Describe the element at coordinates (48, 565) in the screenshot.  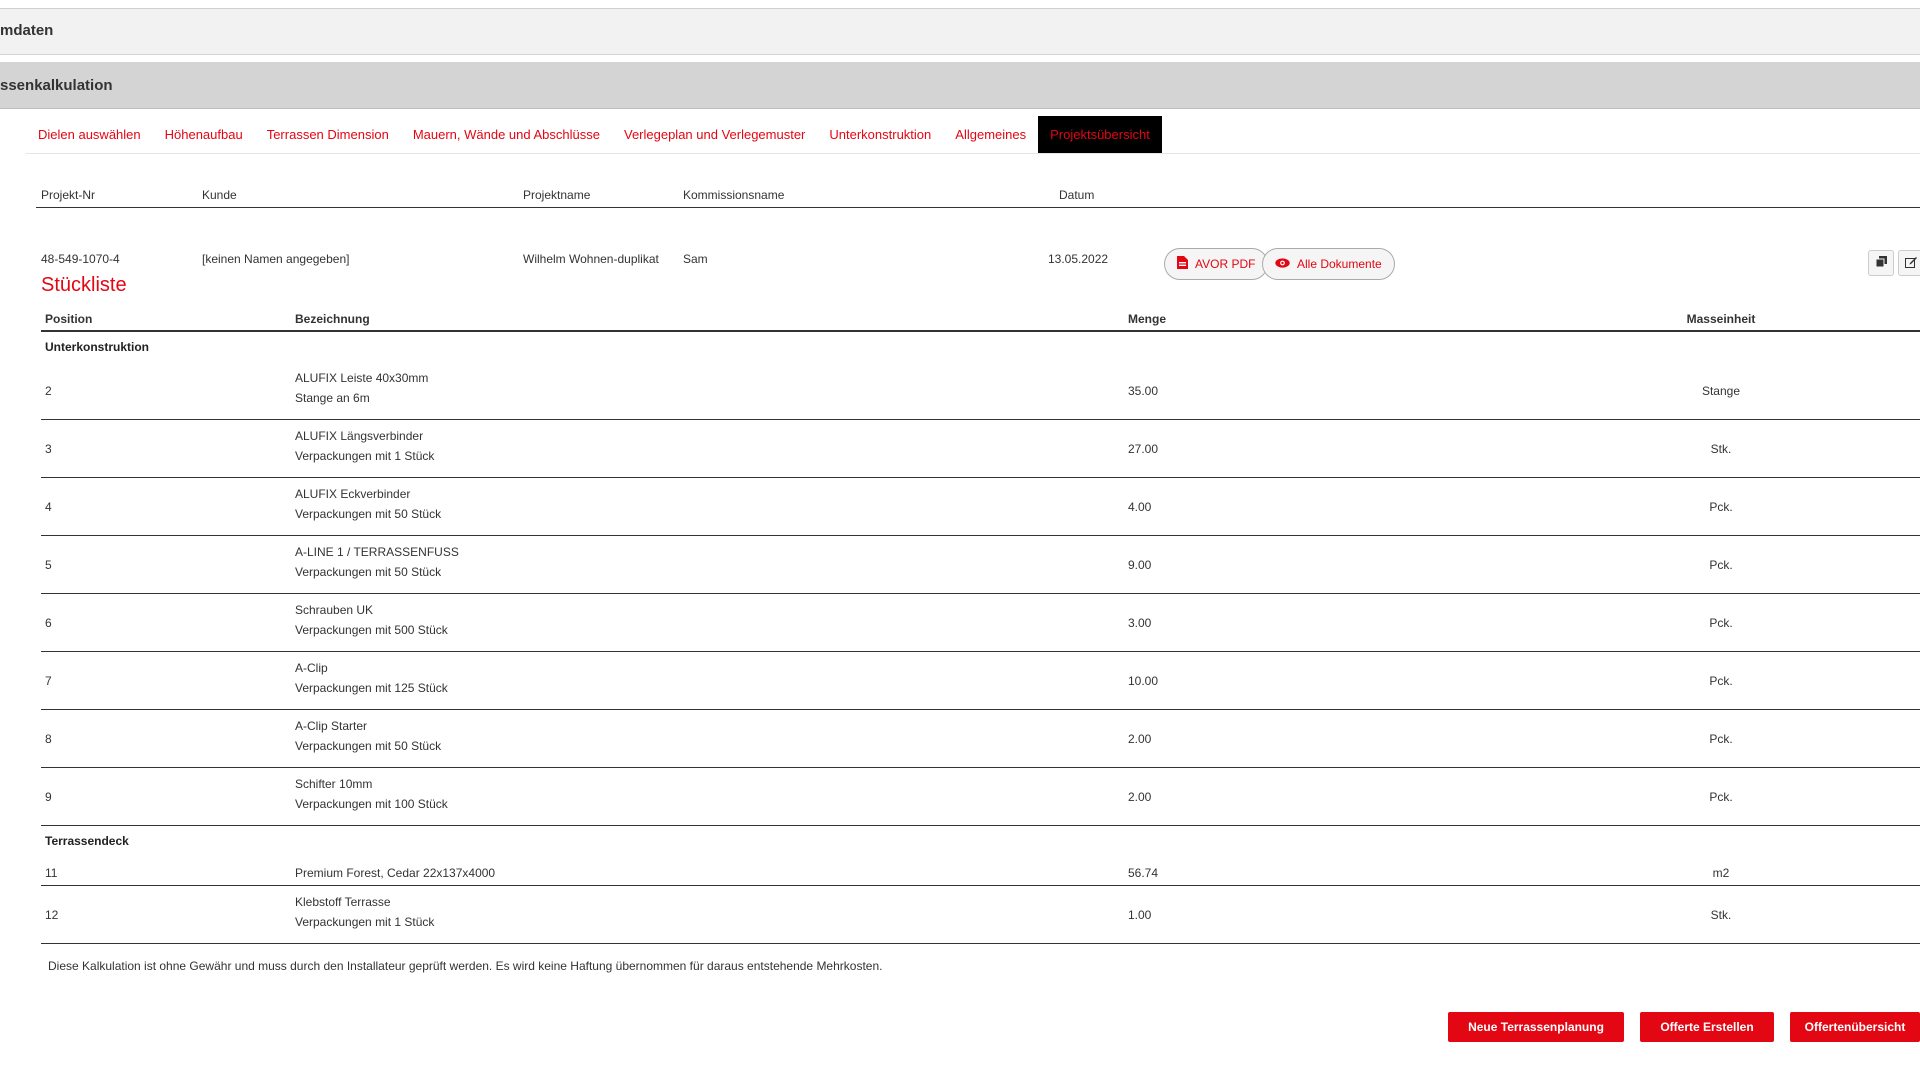
I see `item-position: 5` at that location.